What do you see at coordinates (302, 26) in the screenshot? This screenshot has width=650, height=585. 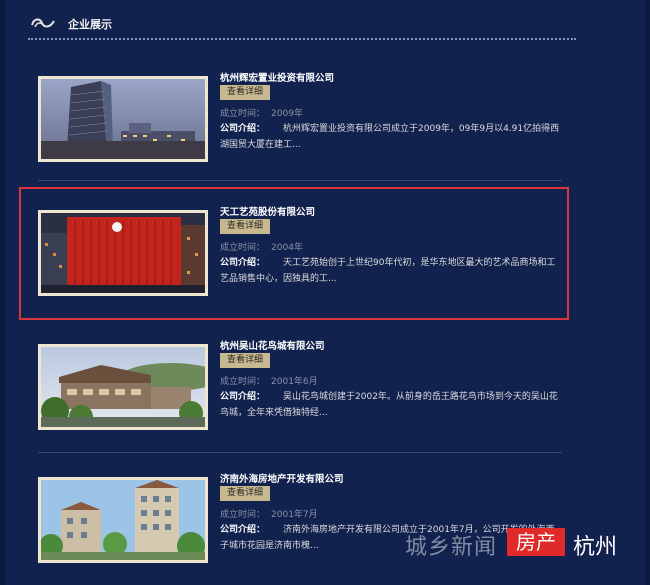 I see `section-header: 企业展示` at bounding box center [302, 26].